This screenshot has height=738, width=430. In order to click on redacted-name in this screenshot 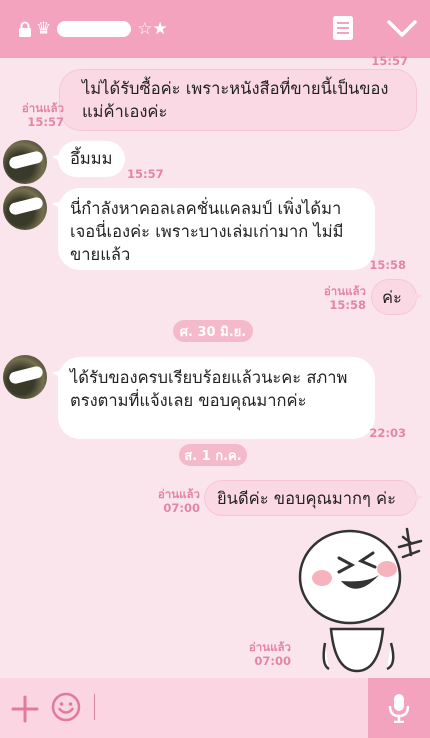, I will do `click(94, 29)`.